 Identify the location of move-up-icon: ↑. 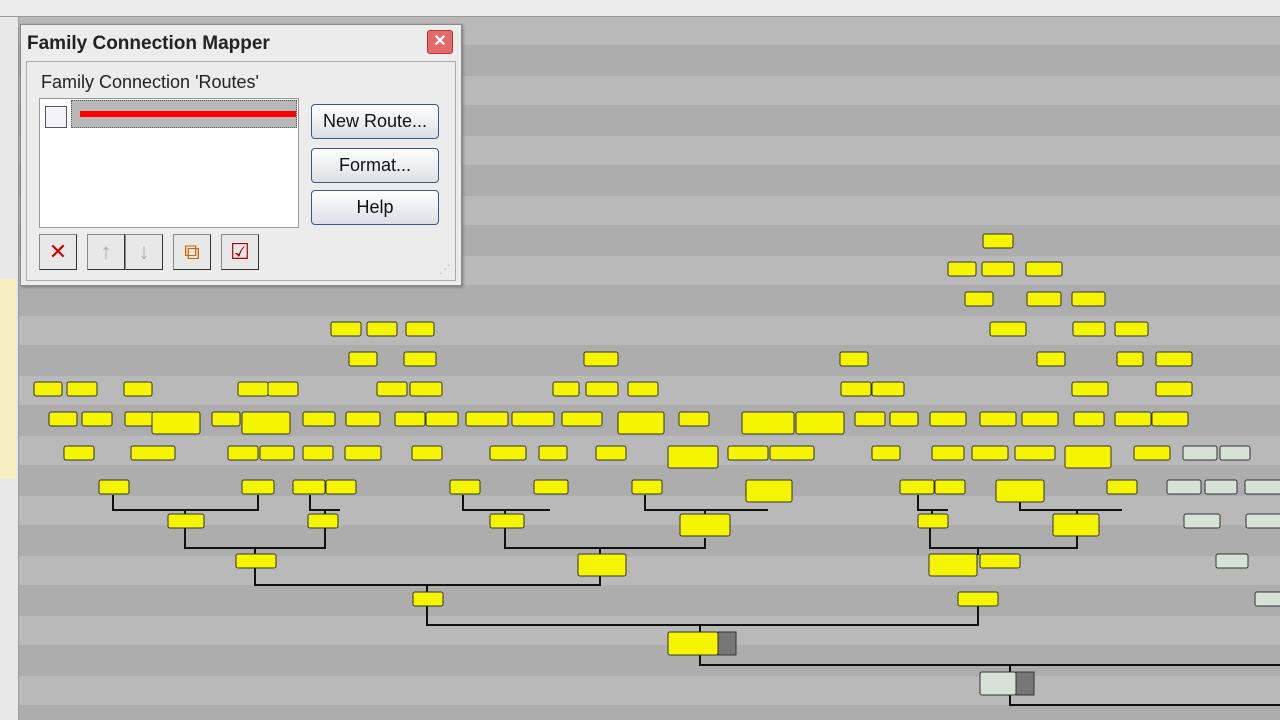
(106, 252).